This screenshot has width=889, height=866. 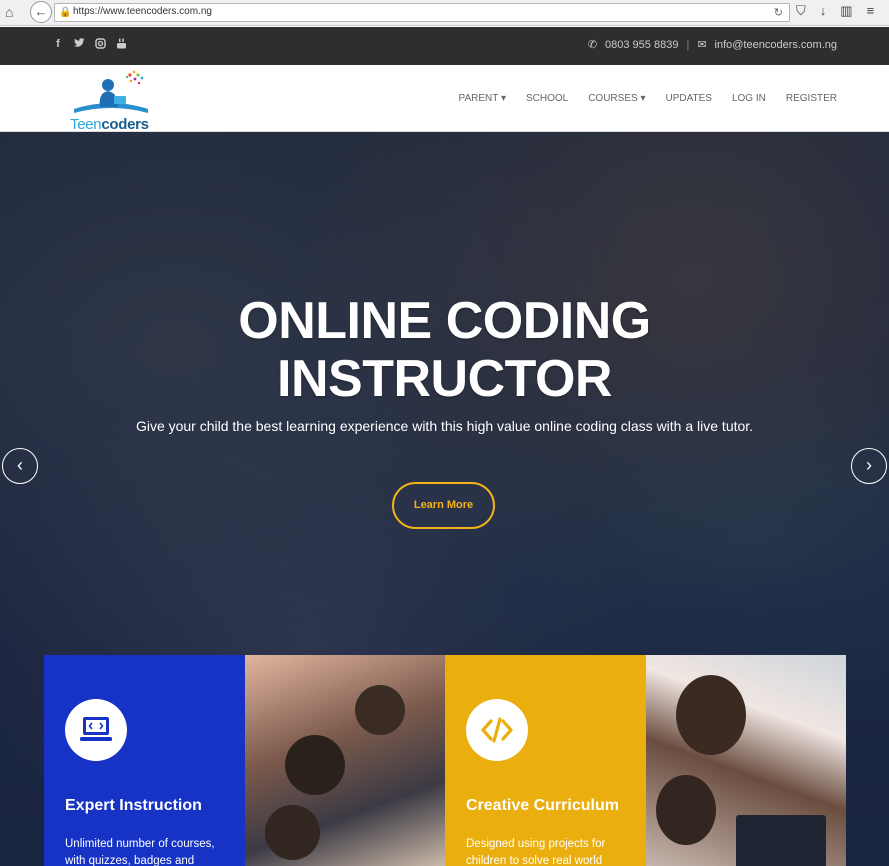 What do you see at coordinates (702, 45) in the screenshot?
I see `envelope-icon: ✉` at bounding box center [702, 45].